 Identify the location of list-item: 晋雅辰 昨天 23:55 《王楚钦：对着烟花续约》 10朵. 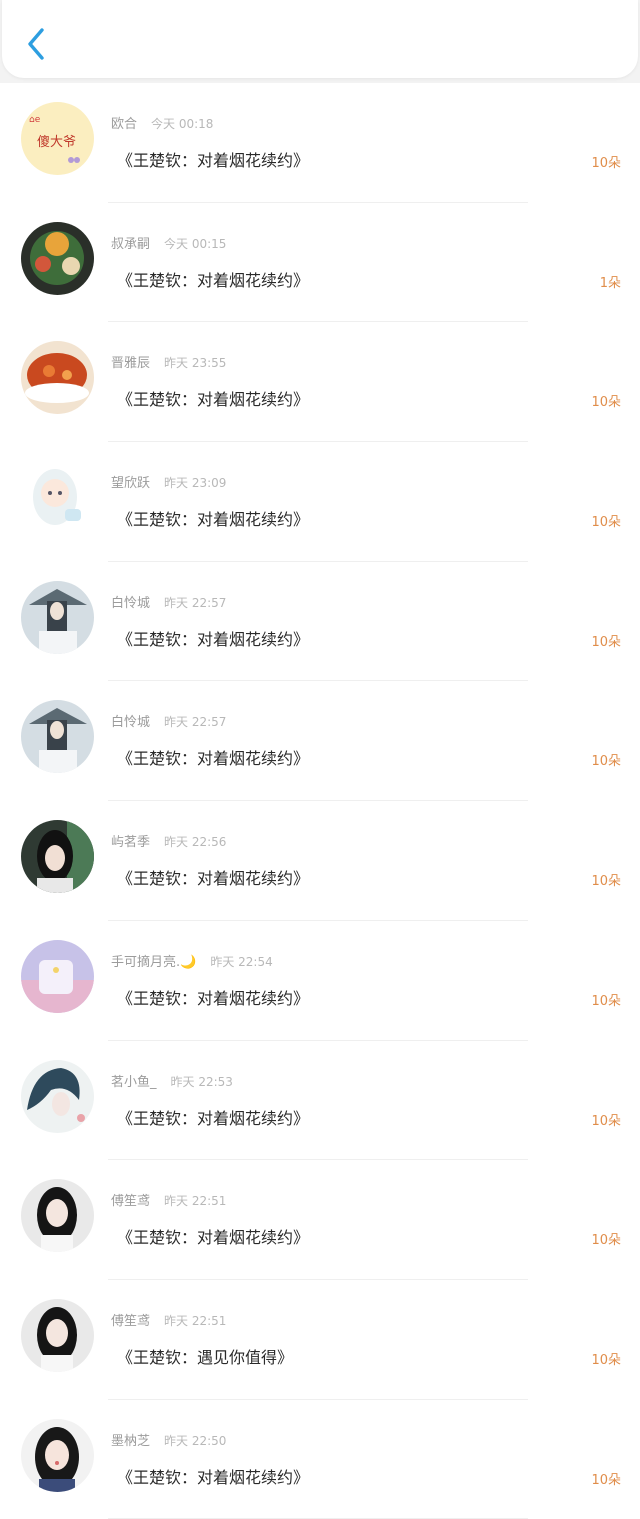
(320, 382).